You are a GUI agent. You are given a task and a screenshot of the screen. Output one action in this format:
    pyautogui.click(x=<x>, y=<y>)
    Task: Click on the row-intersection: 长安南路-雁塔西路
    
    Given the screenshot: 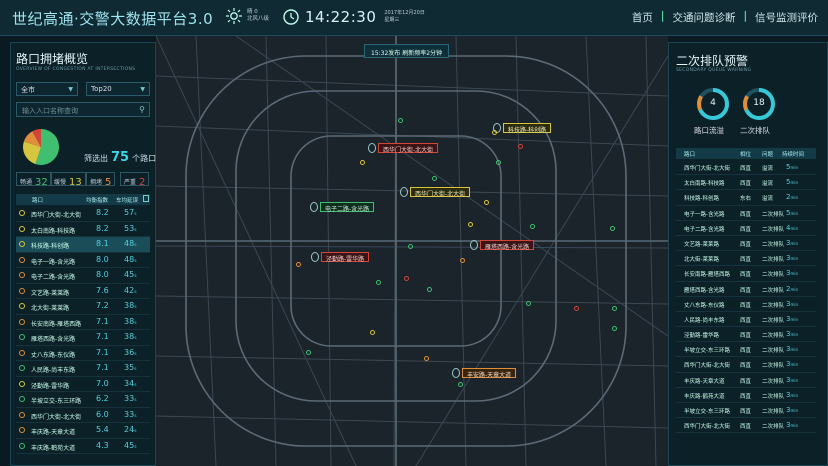 What is the action you would take?
    pyautogui.click(x=707, y=275)
    